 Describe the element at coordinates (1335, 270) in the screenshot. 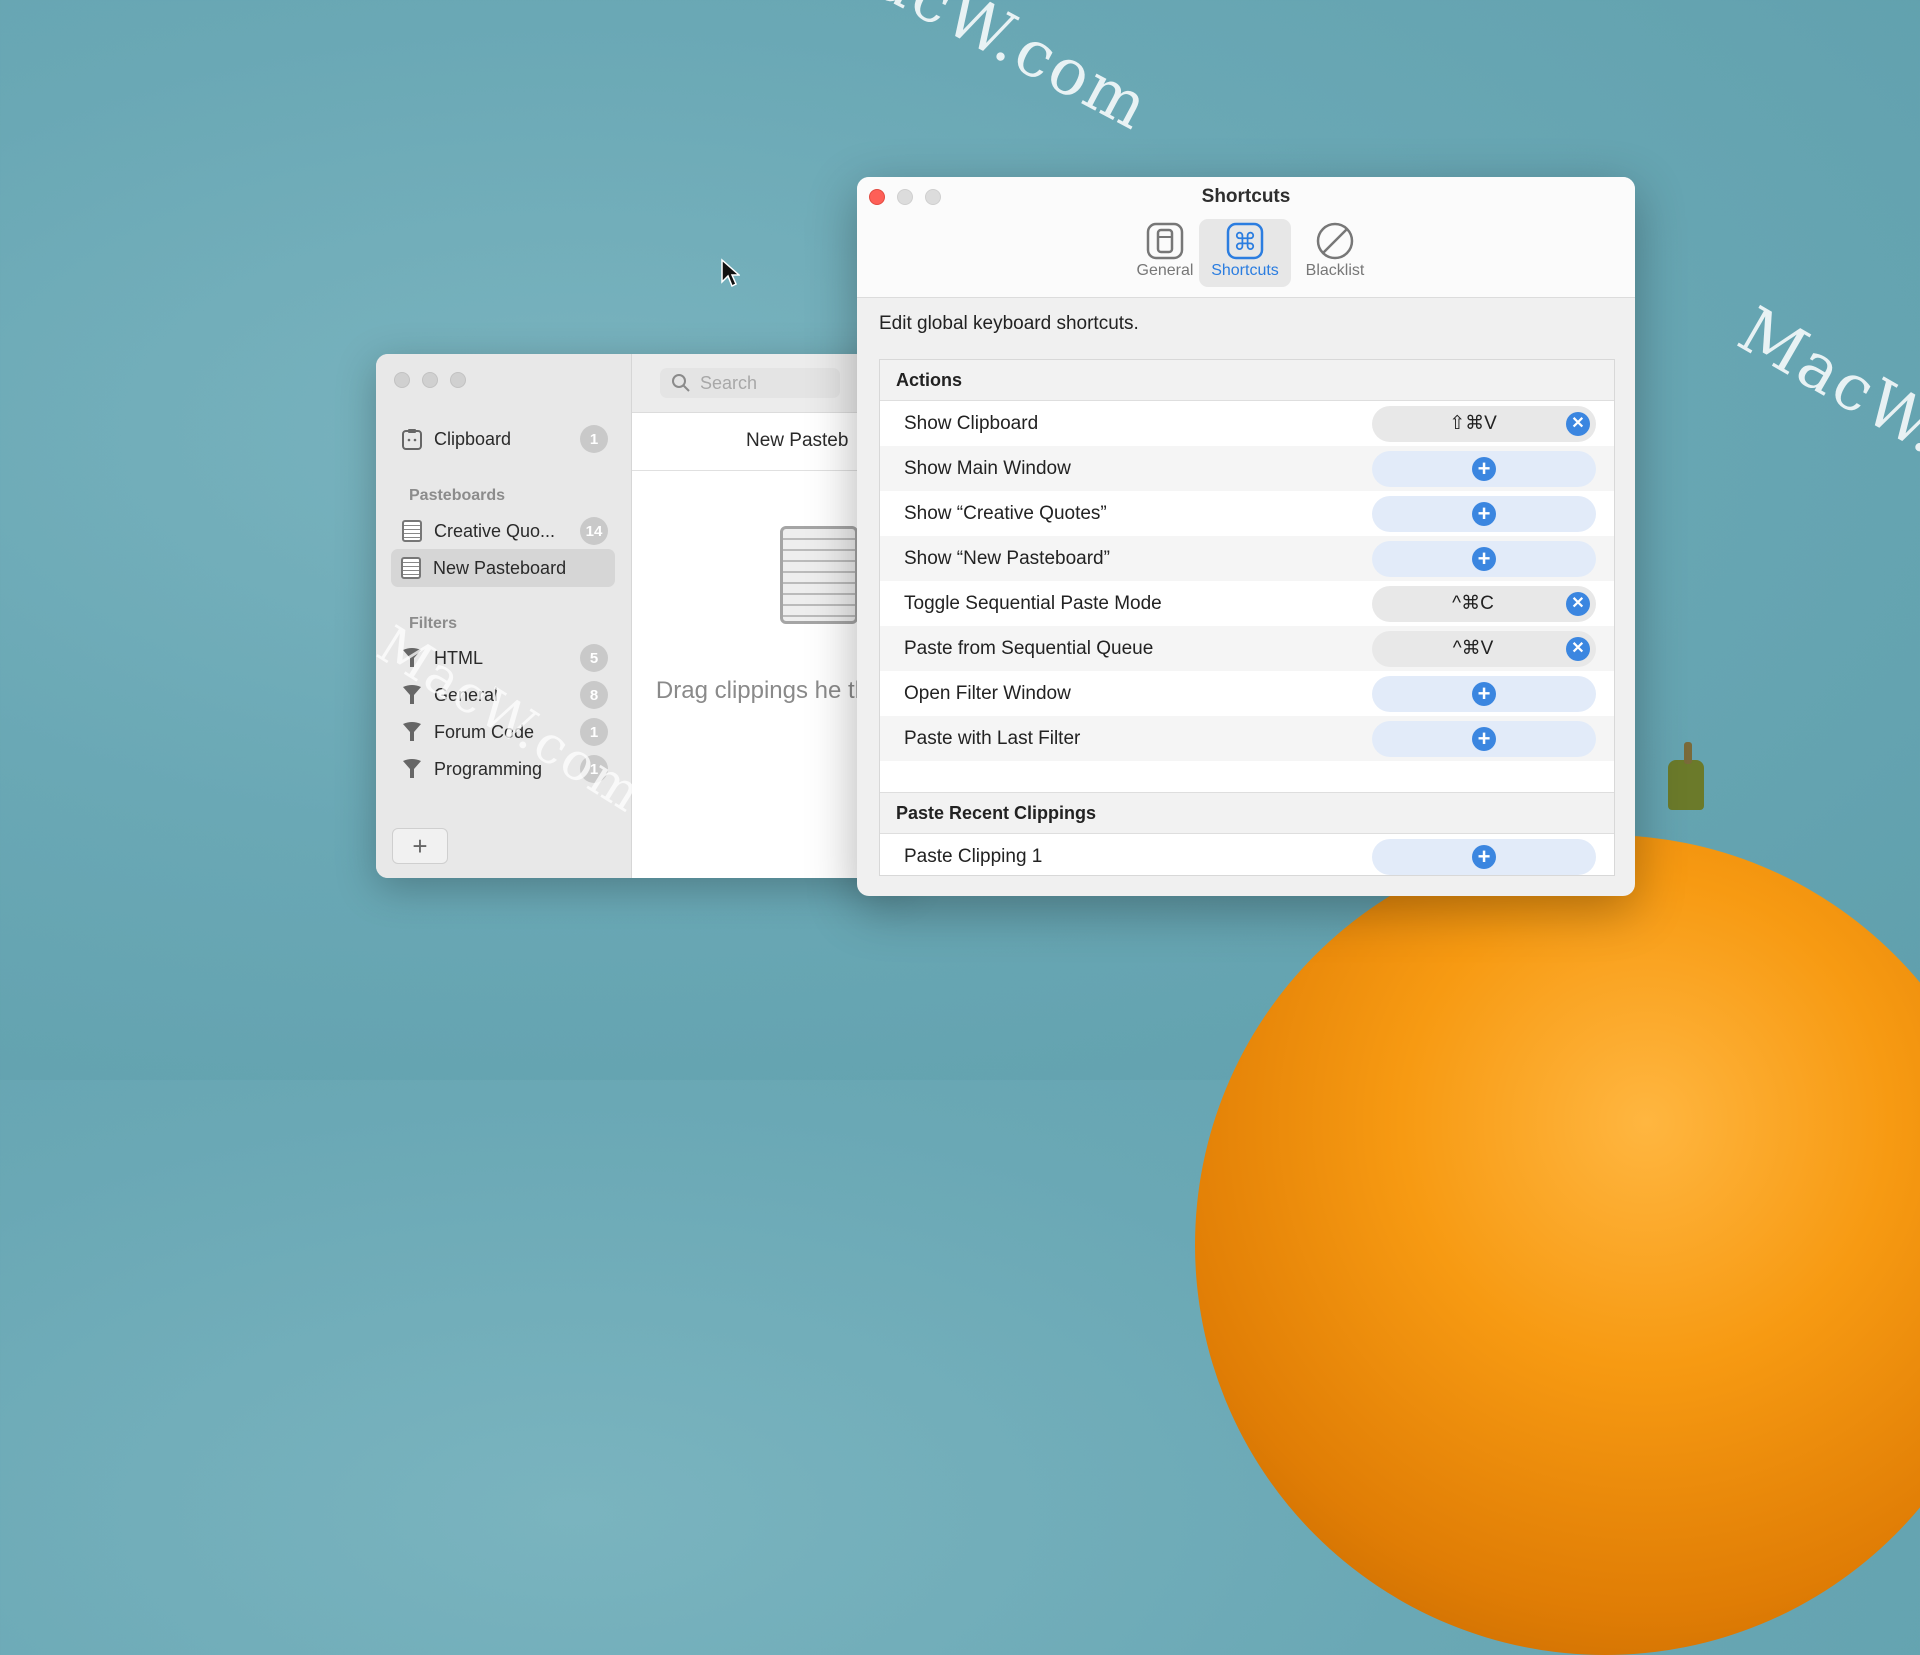

I see `tab-label: Blacklist` at that location.